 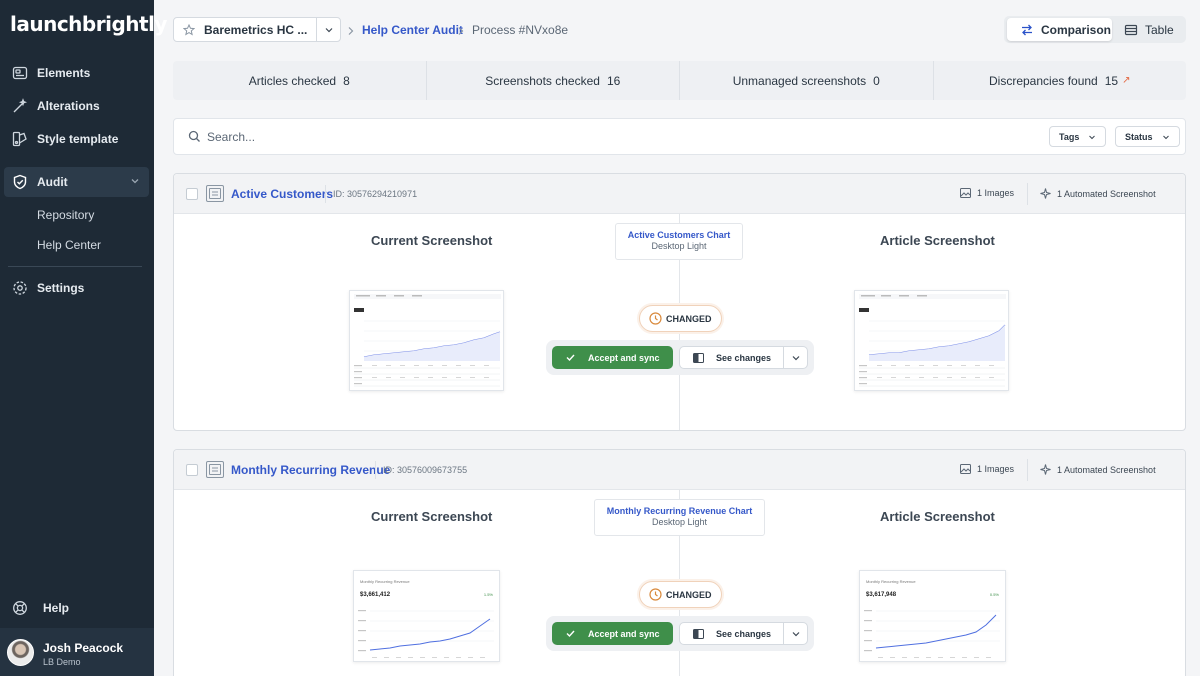 What do you see at coordinates (310, 470) in the screenshot?
I see `article-title-link: Monthly Recurring Revenue` at bounding box center [310, 470].